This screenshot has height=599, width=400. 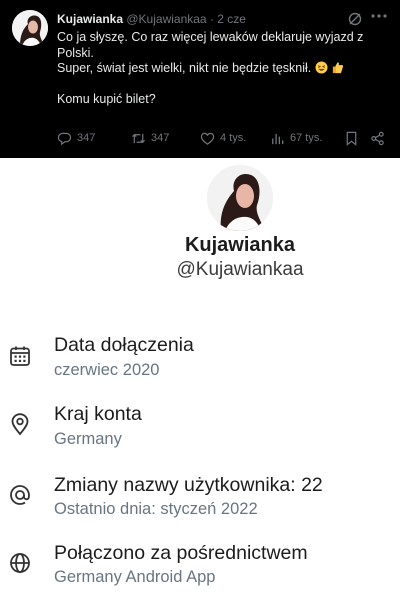 What do you see at coordinates (30, 28) in the screenshot?
I see `tweet-author-avatar` at bounding box center [30, 28].